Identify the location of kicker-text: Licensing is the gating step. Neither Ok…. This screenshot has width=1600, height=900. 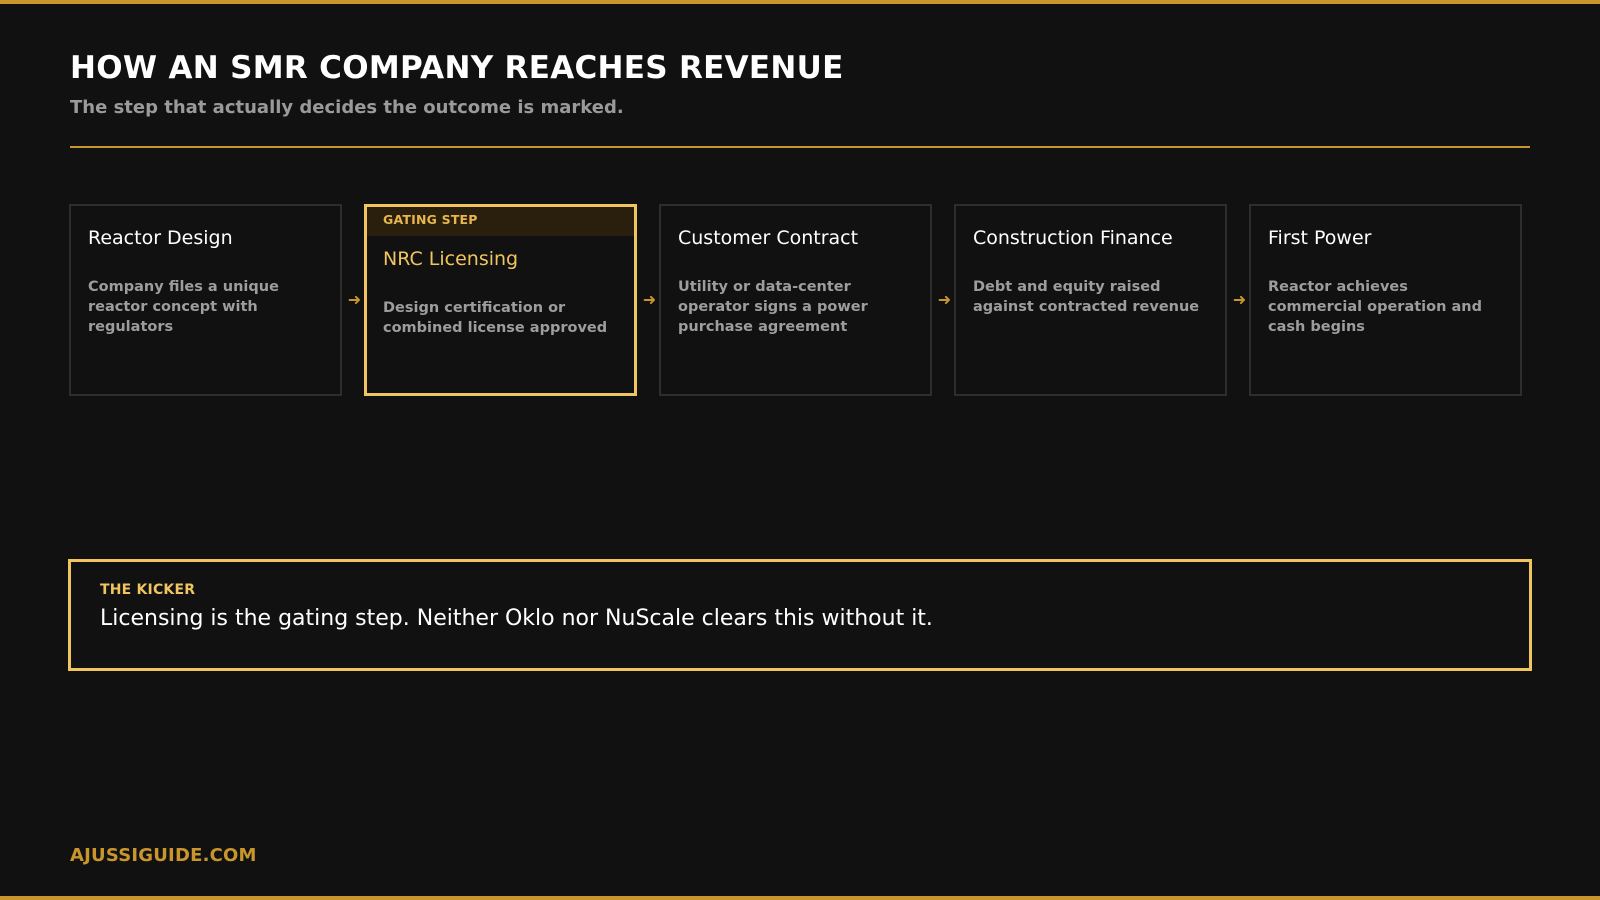
(516, 618).